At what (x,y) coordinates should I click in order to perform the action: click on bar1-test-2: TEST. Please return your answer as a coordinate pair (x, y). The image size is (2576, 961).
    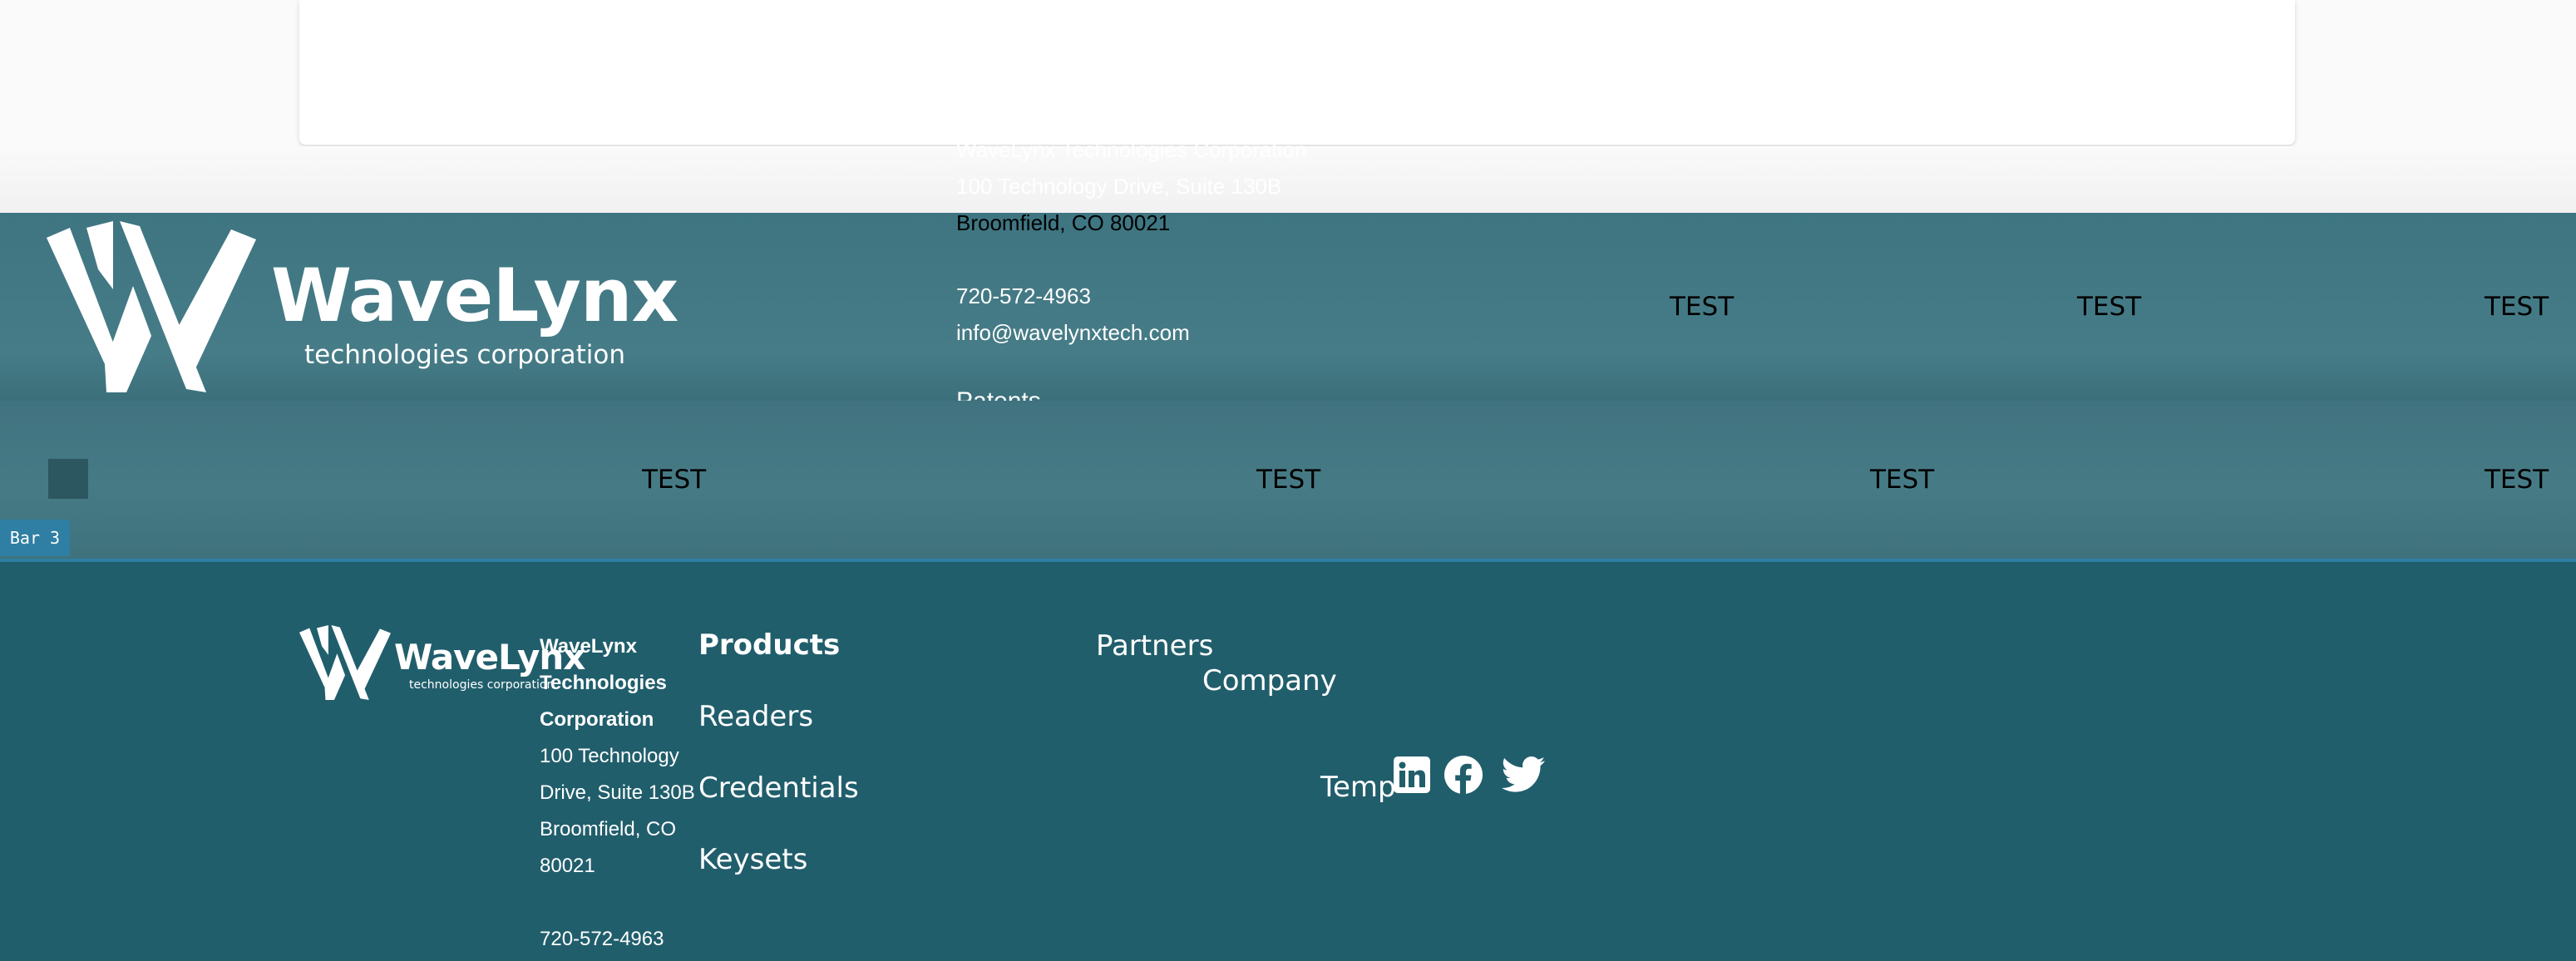
    Looking at the image, I should click on (2109, 307).